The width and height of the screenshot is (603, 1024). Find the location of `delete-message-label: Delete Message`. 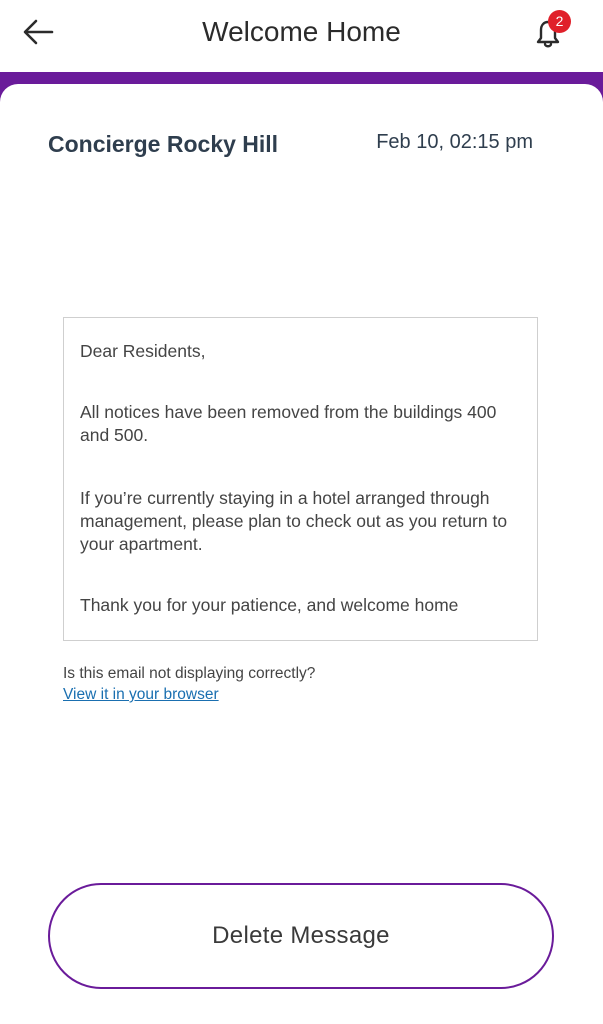

delete-message-label: Delete Message is located at coordinates (301, 935).